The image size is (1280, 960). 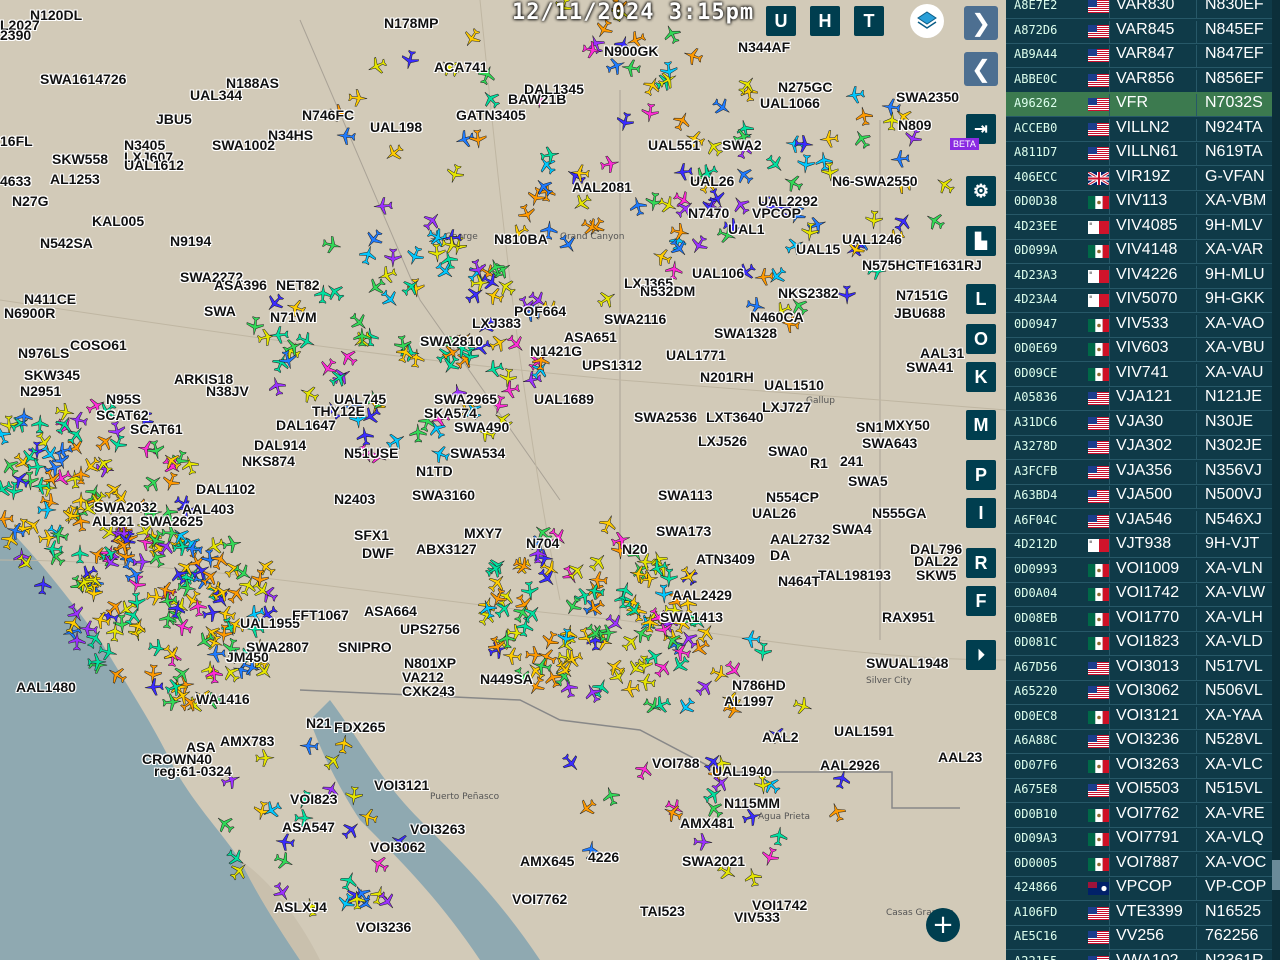 I want to click on flight-label: SWUAL1948, so click(x=907, y=663).